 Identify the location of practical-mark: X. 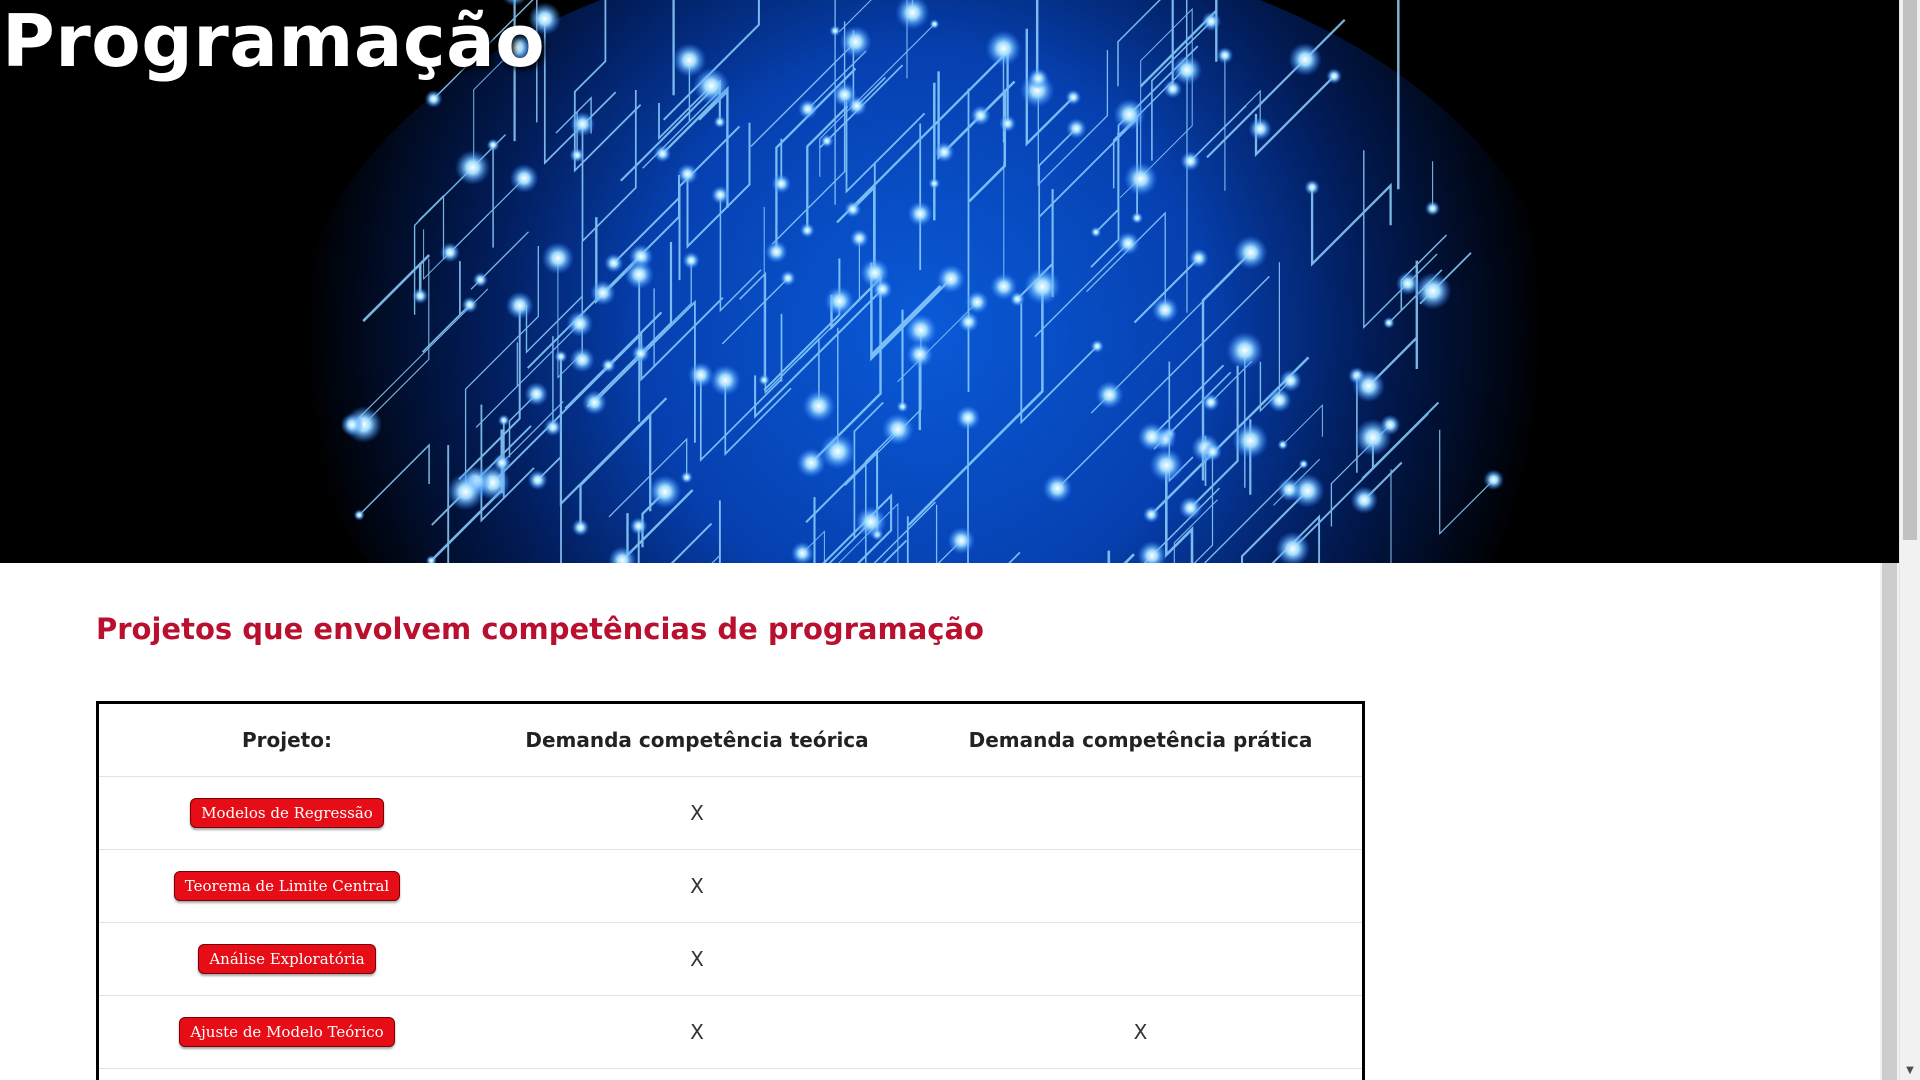
(1140, 1032).